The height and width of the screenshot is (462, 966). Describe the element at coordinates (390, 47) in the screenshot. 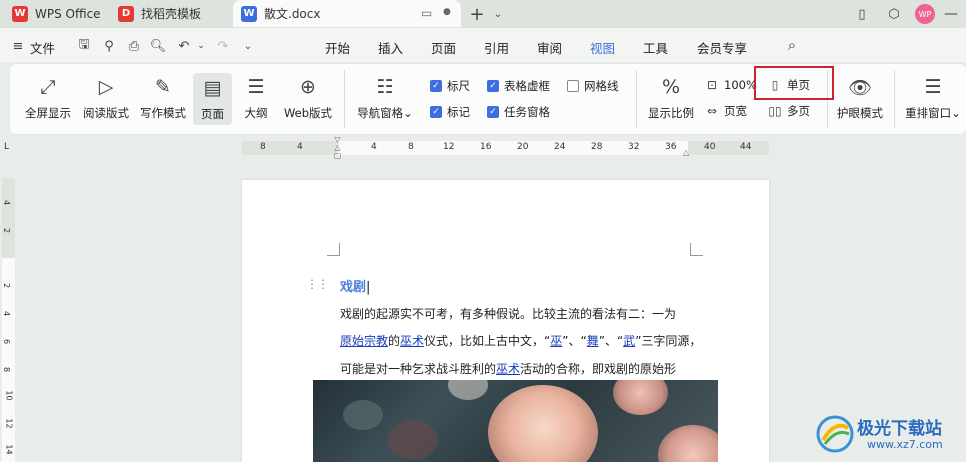

I see `menu-insert: 插入` at that location.